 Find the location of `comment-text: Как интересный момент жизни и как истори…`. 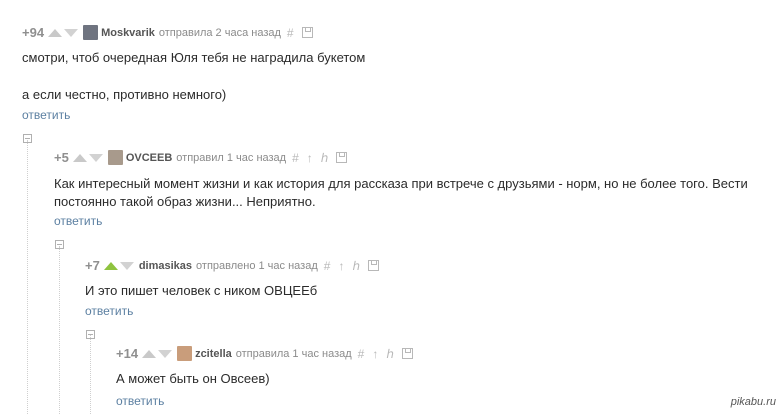

comment-text: Как интересный момент жизни и как истори… is located at coordinates (401, 183).